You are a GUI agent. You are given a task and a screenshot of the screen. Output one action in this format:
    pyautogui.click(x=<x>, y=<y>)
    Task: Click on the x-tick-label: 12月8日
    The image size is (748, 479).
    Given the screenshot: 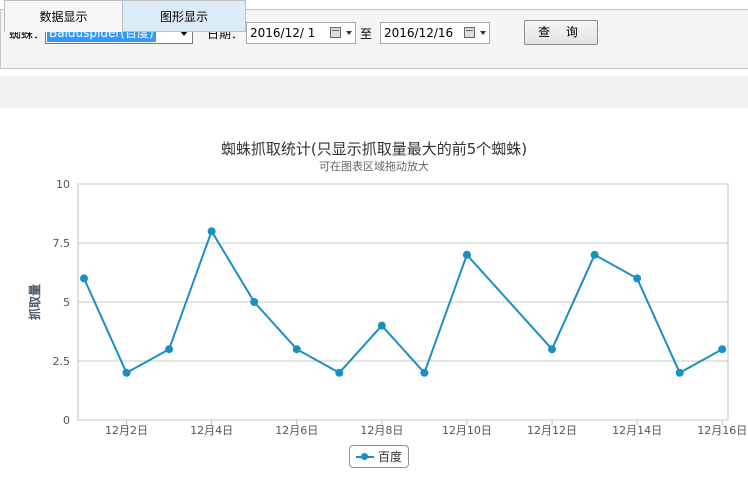 What is the action you would take?
    pyautogui.click(x=381, y=430)
    